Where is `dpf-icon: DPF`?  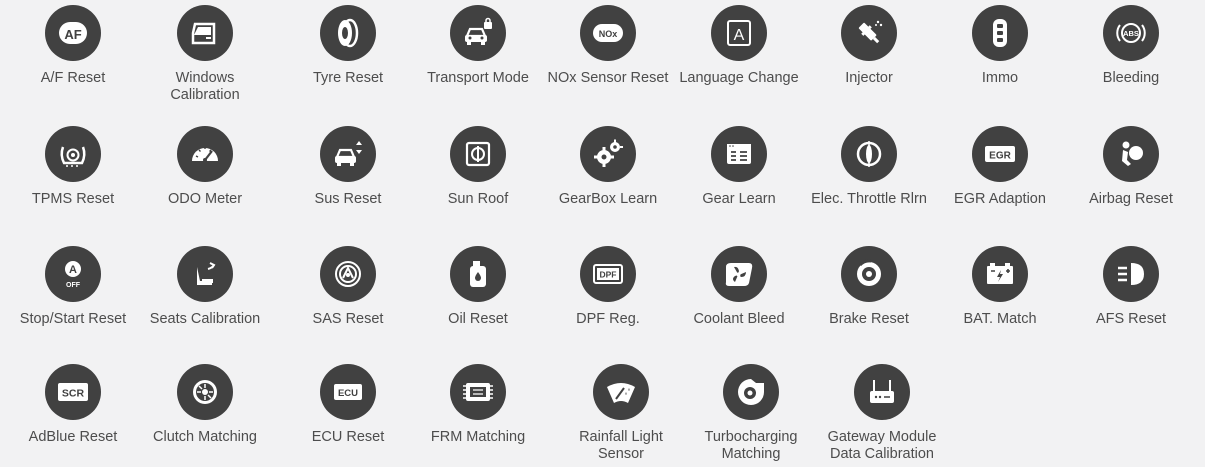
dpf-icon: DPF is located at coordinates (608, 274).